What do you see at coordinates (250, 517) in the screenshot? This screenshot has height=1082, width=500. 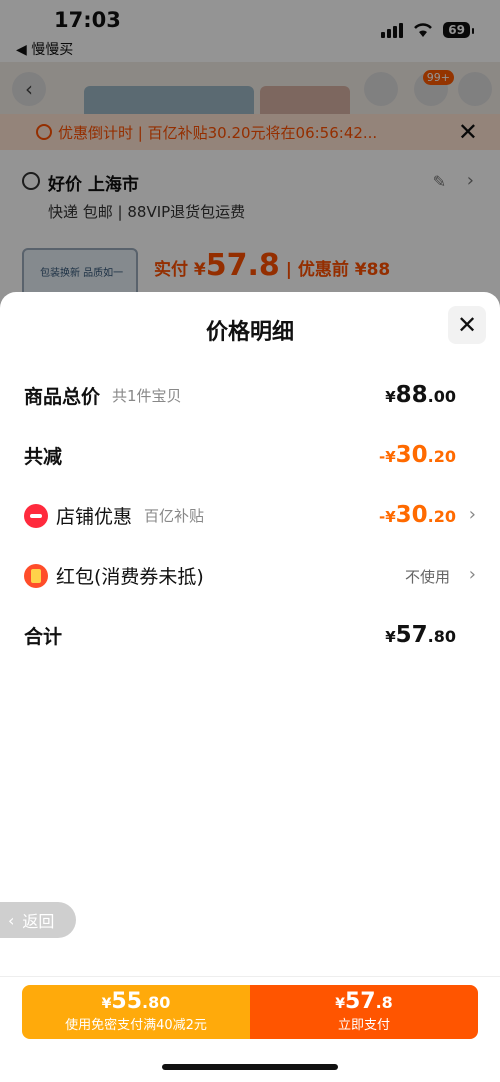 I see `row-shop-discount: 店铺优惠 百亿补贴 -¥30.20 ›` at bounding box center [250, 517].